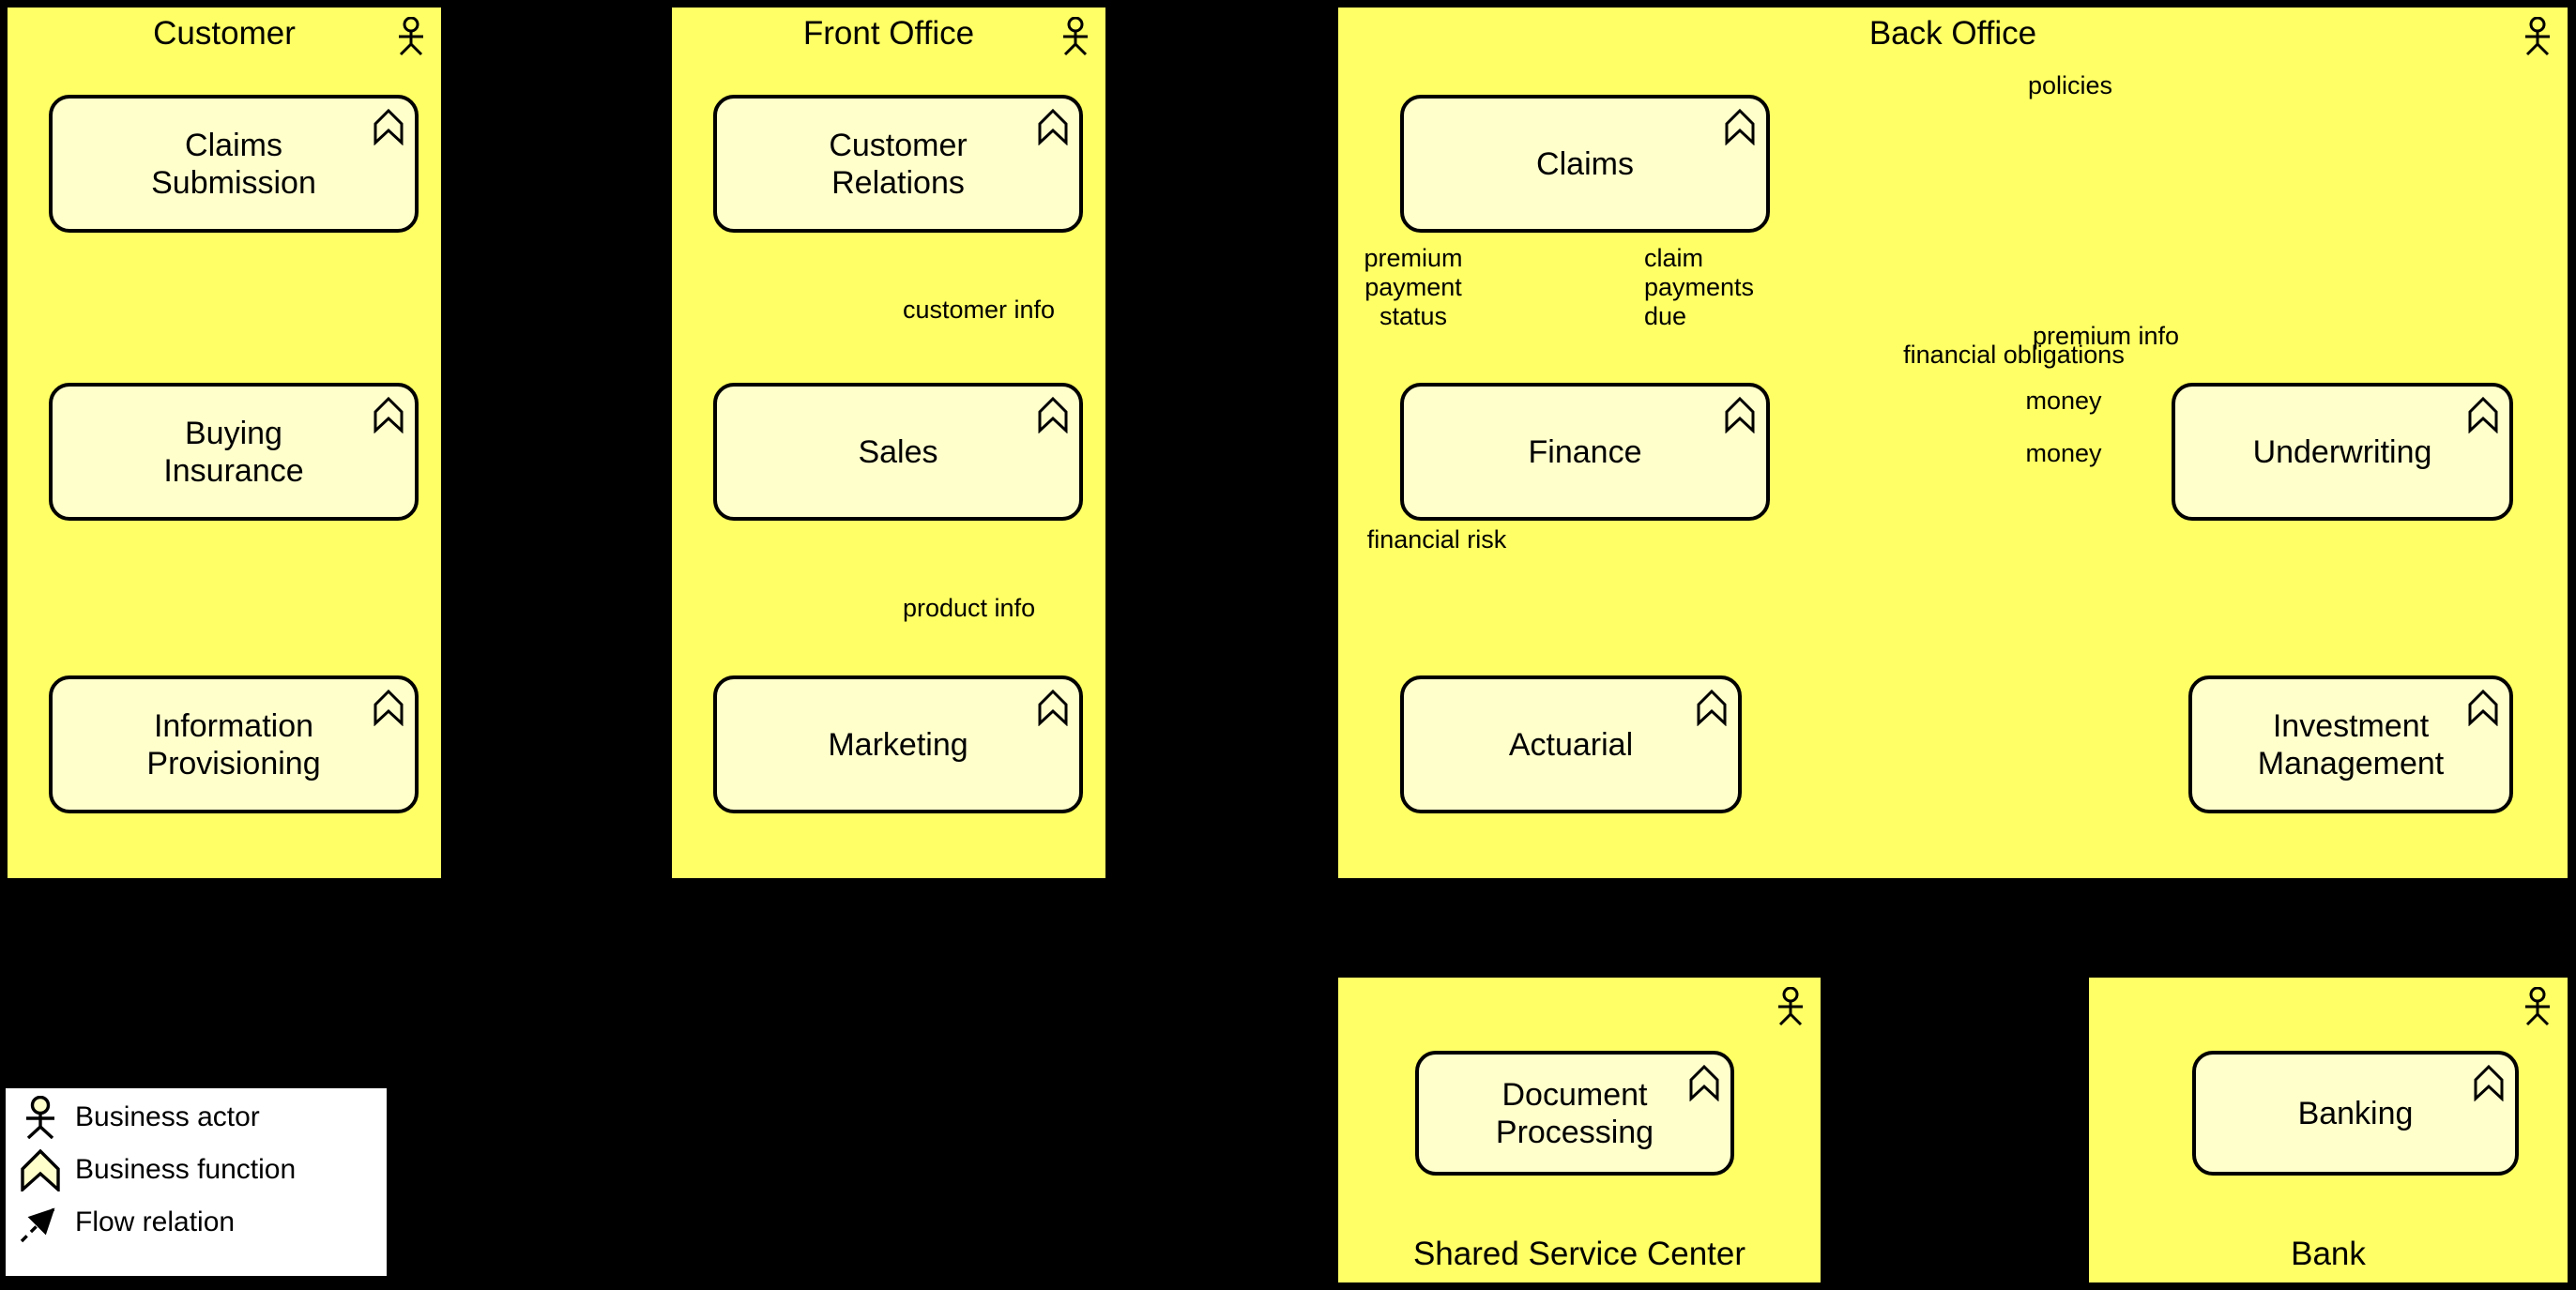 Image resolution: width=2576 pixels, height=1290 pixels. What do you see at coordinates (40, 1222) in the screenshot?
I see `flow-relation-icon` at bounding box center [40, 1222].